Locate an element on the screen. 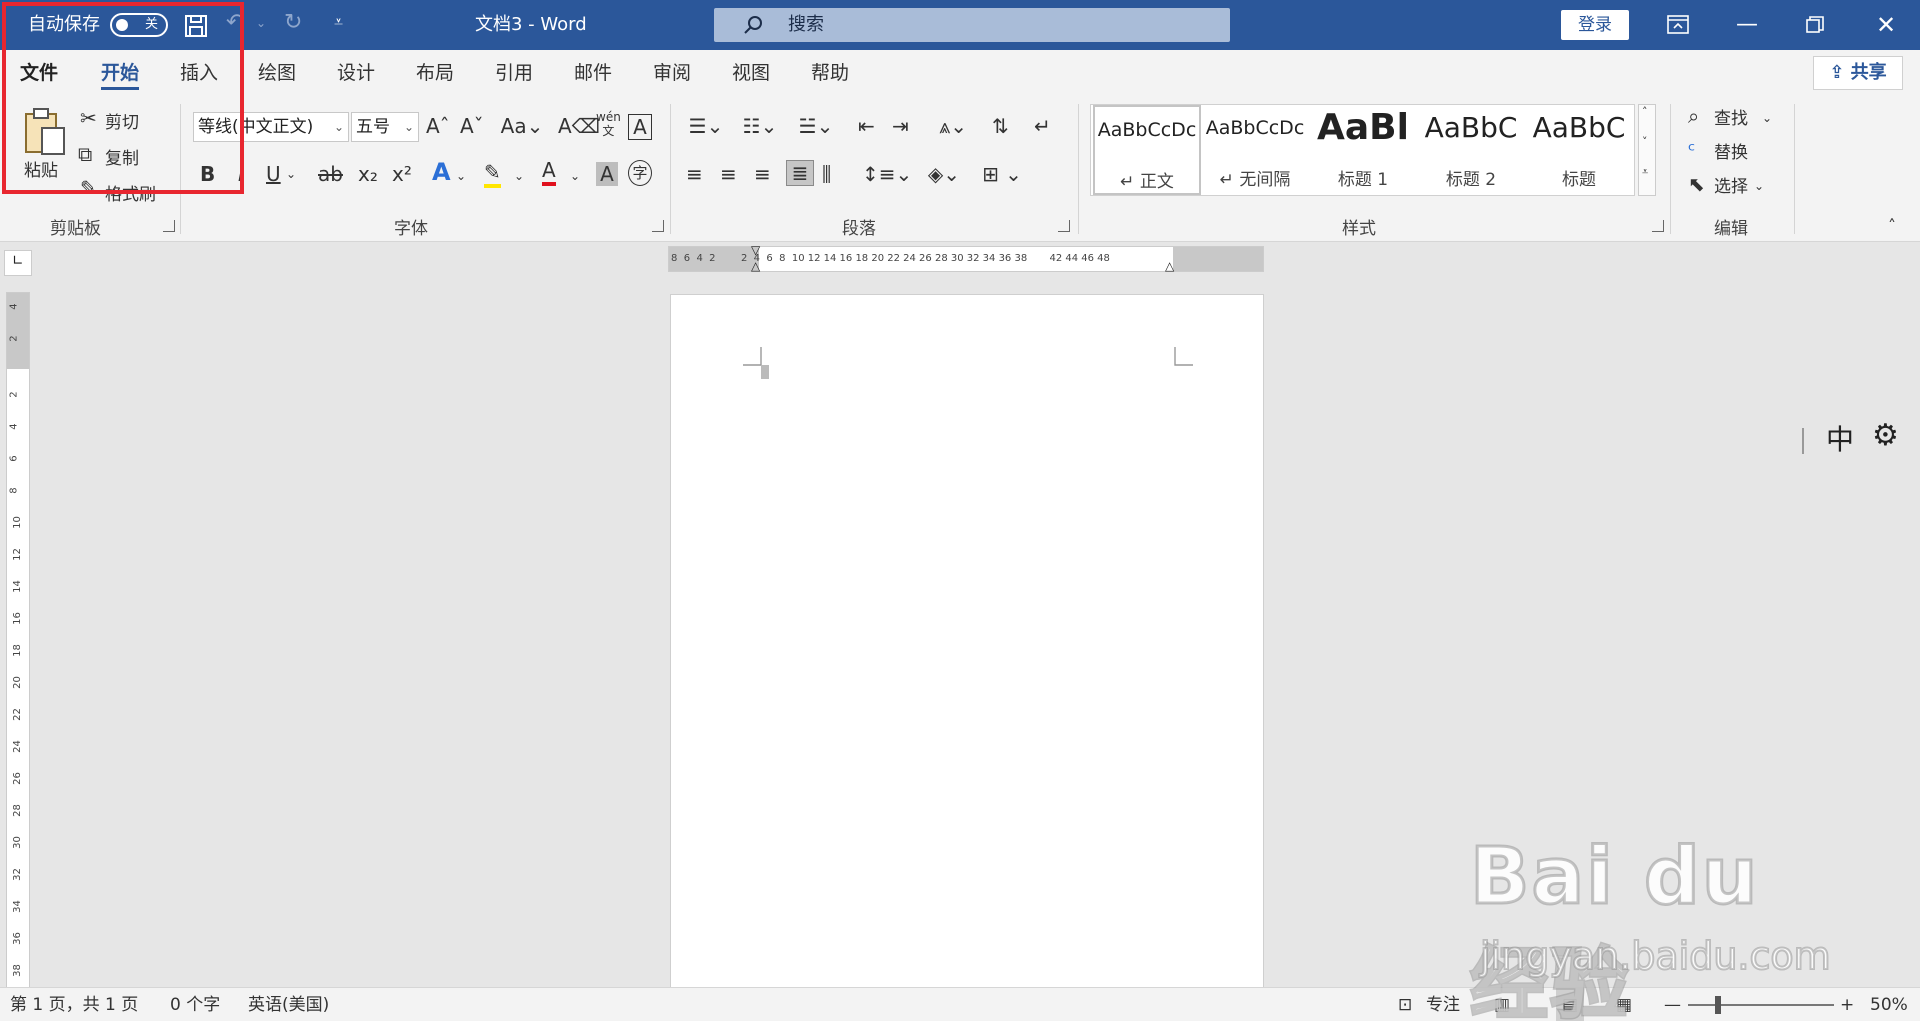  font-name-combo: 等线(中文正文) ⌄ is located at coordinates (271, 127).